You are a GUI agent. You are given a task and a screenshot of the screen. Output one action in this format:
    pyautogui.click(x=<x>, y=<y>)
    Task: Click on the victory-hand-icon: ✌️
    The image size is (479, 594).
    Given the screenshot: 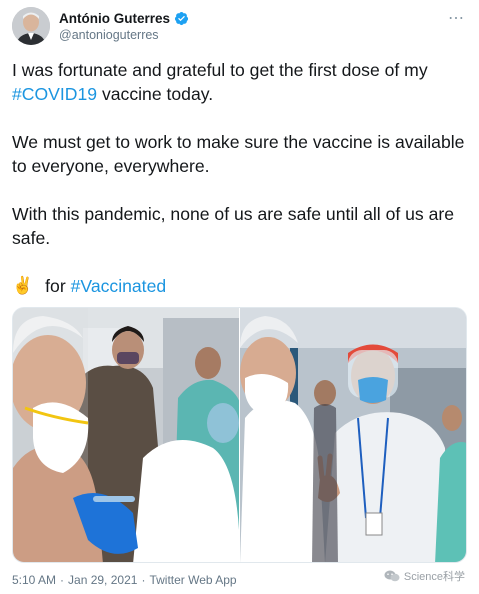 What is the action you would take?
    pyautogui.click(x=23, y=285)
    